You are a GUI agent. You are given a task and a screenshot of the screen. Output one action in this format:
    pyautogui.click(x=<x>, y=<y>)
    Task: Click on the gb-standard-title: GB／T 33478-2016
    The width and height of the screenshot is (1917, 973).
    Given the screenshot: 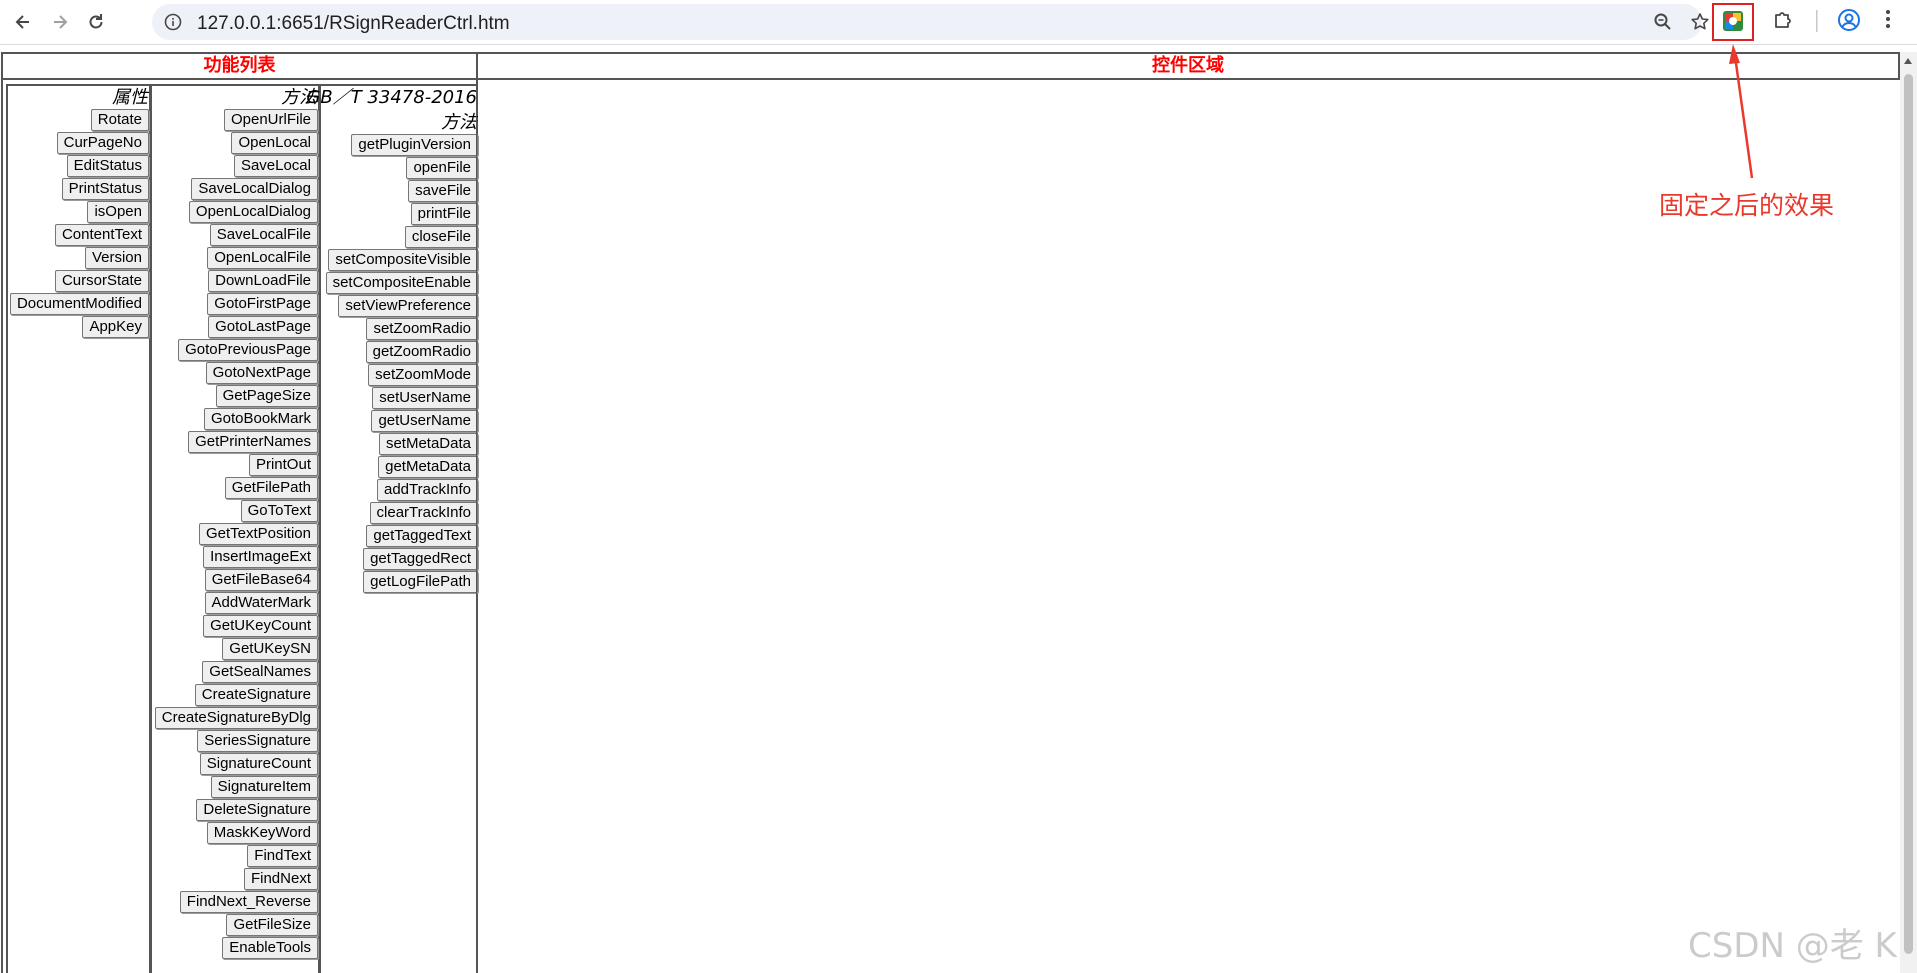 What is the action you would take?
    pyautogui.click(x=391, y=97)
    